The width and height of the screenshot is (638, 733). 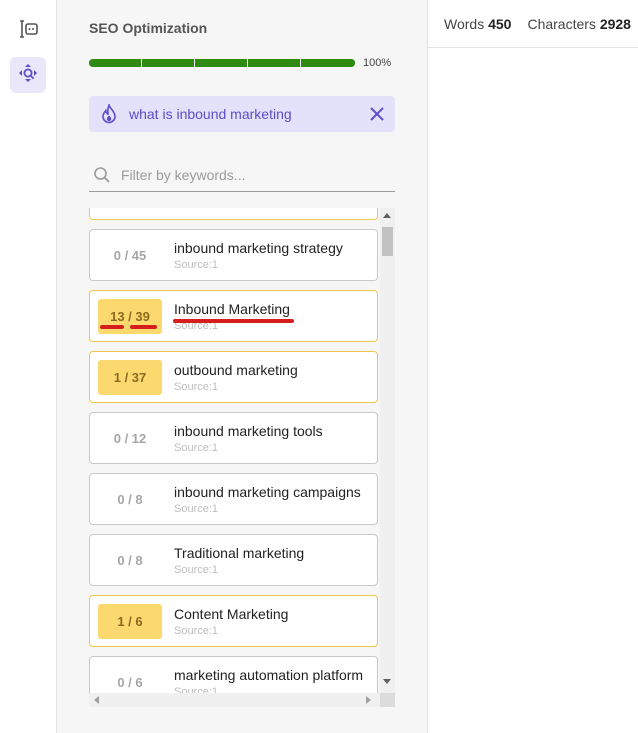 What do you see at coordinates (231, 614) in the screenshot?
I see `keyword-term: Content Marketing` at bounding box center [231, 614].